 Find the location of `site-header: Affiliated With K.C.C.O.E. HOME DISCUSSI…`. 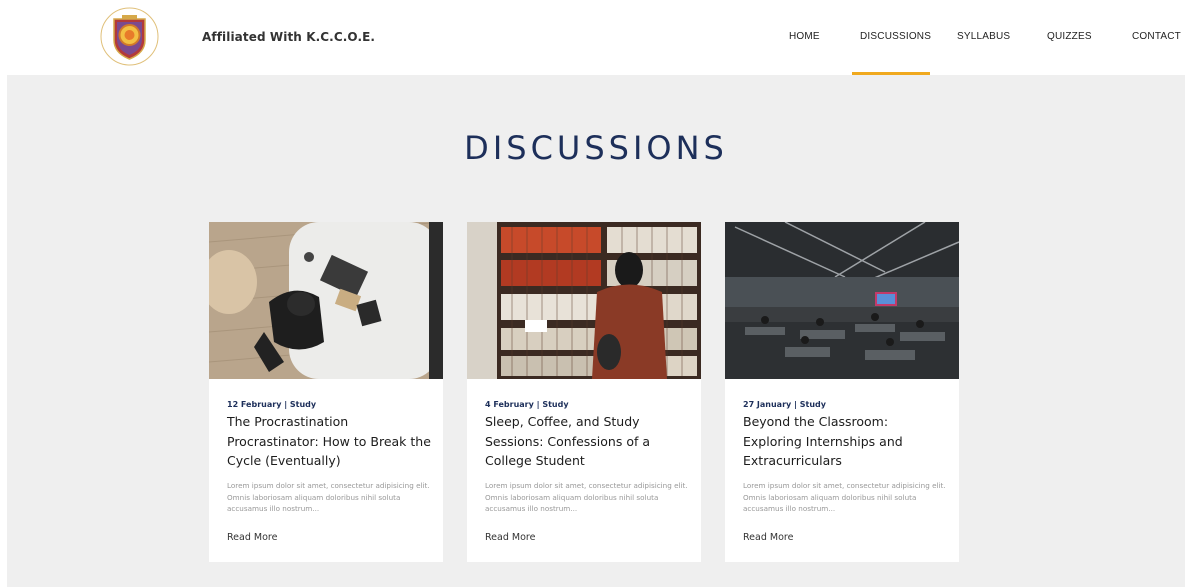

site-header: Affiliated With K.C.C.O.E. HOME DISCUSSI… is located at coordinates (596, 37).